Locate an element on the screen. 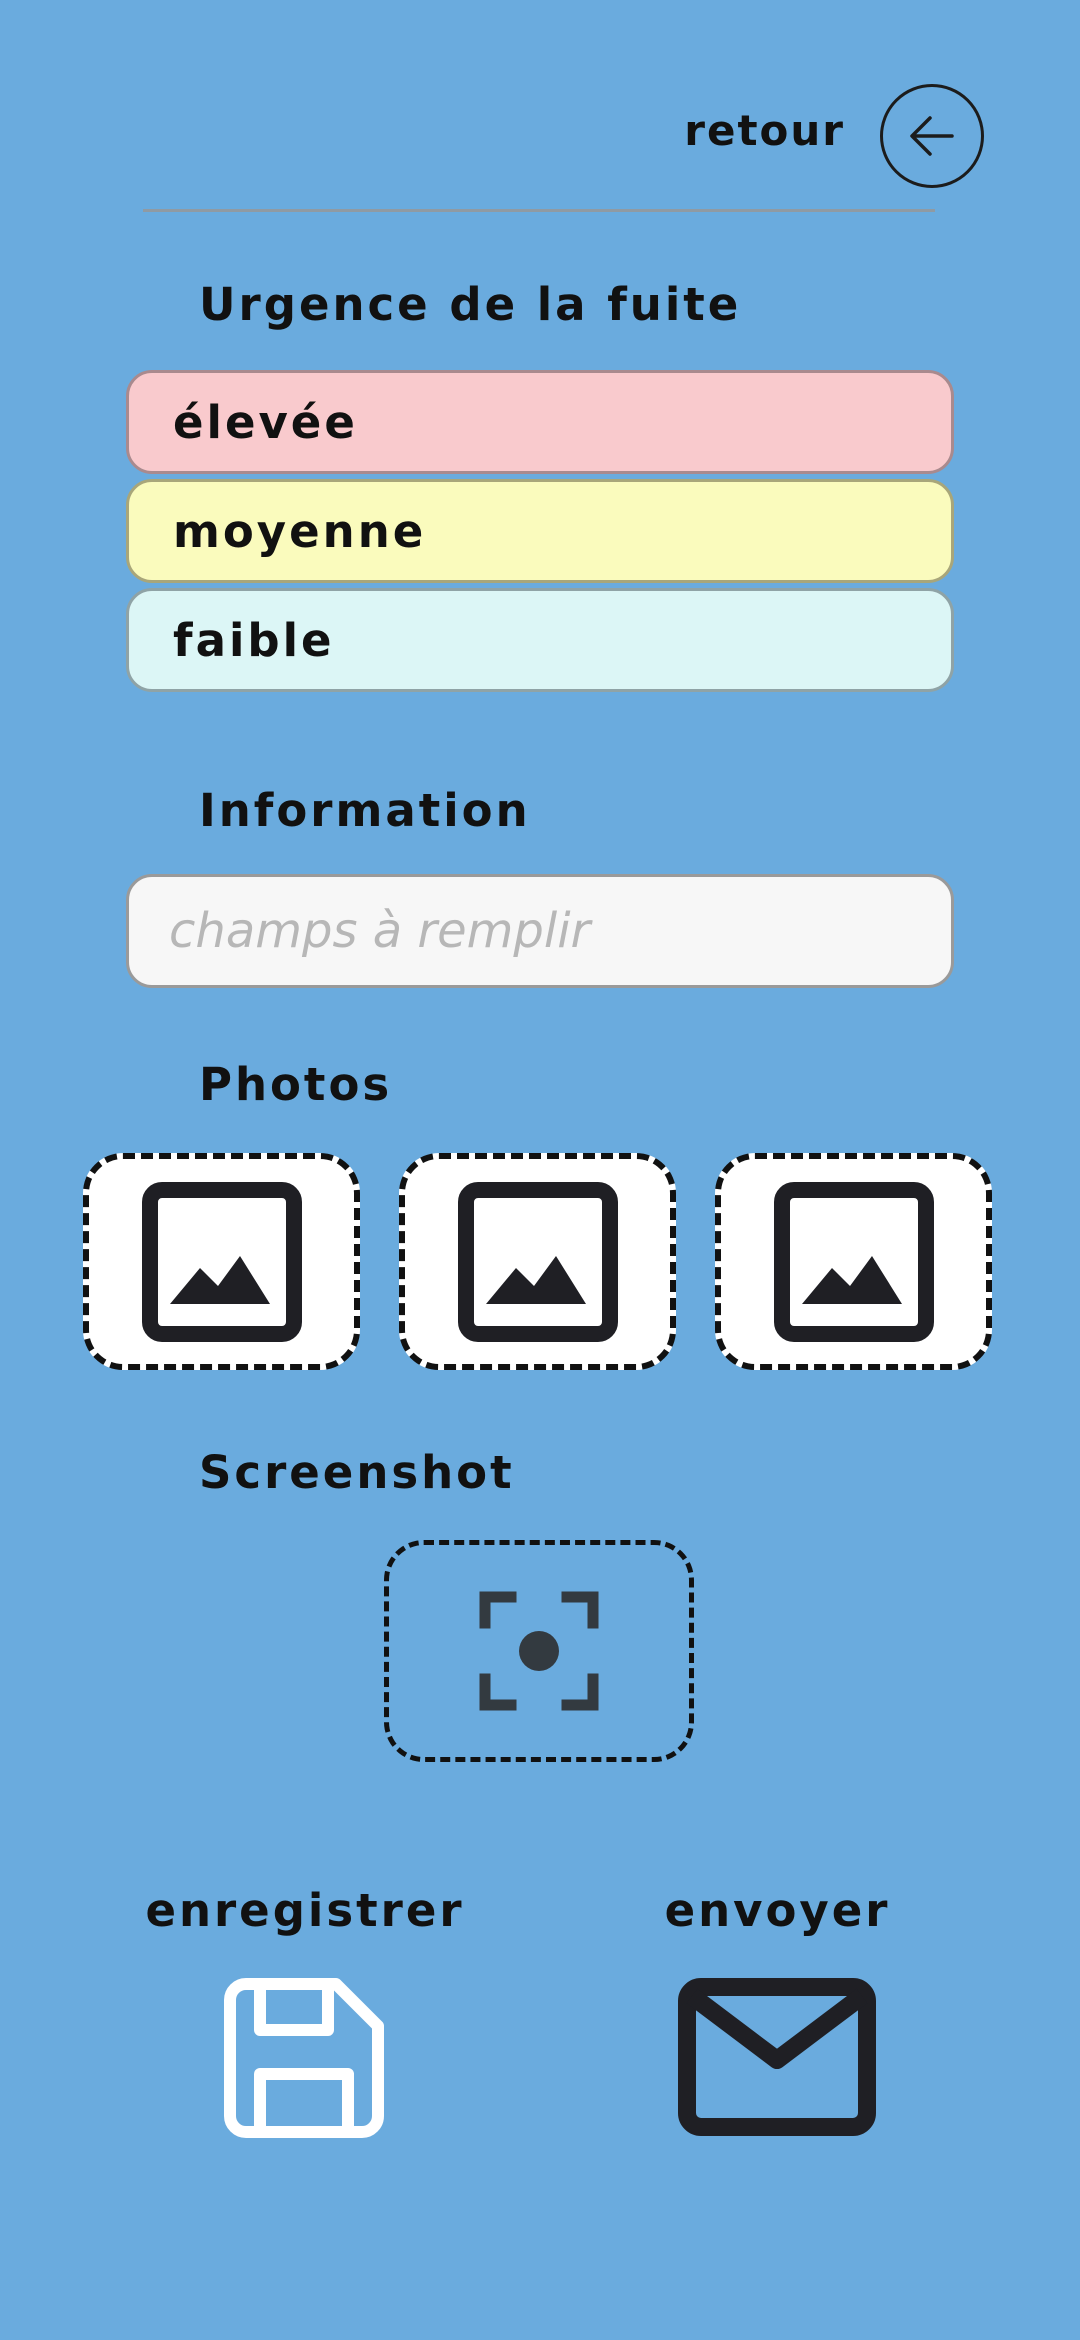 This screenshot has height=2340, width=1080. information-title: Information is located at coordinates (365, 810).